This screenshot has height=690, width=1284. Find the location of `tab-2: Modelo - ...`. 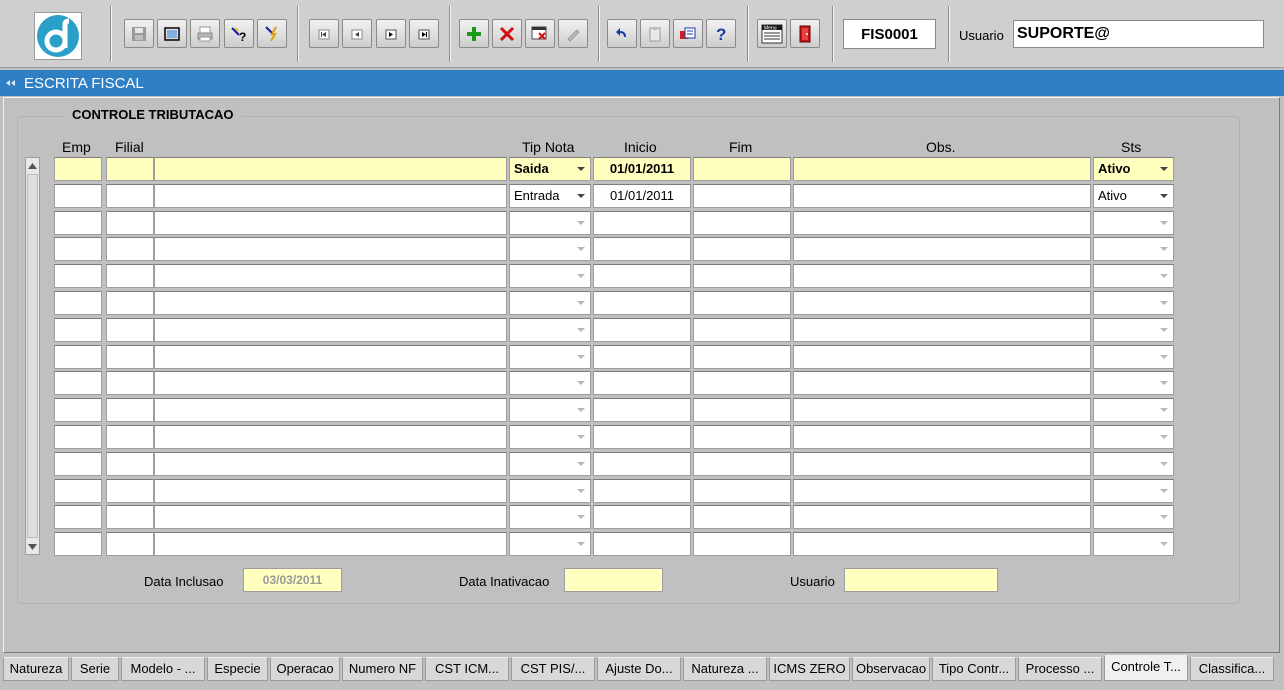

tab-2: Modelo - ... is located at coordinates (163, 669).